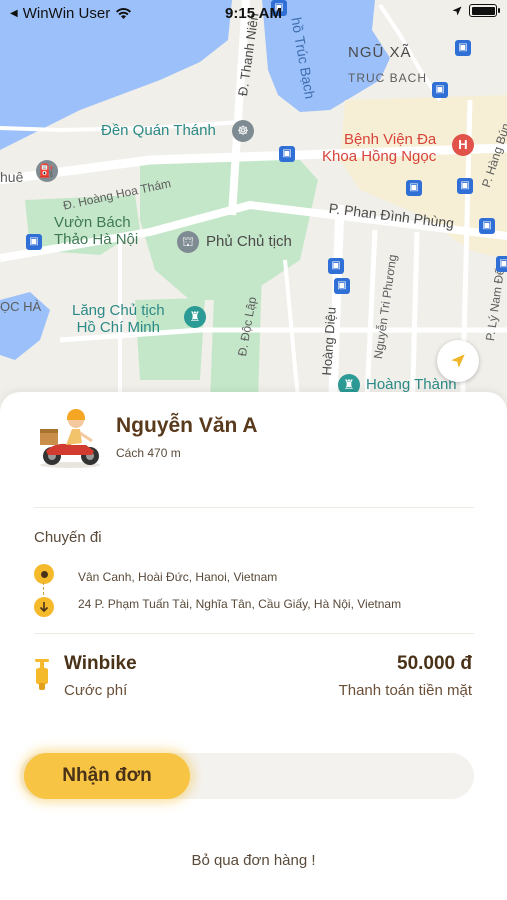  Describe the element at coordinates (178, 577) in the screenshot. I see `pickup-address: Vân Canh, Hoài Đức, Hanoi, Vietnam` at that location.